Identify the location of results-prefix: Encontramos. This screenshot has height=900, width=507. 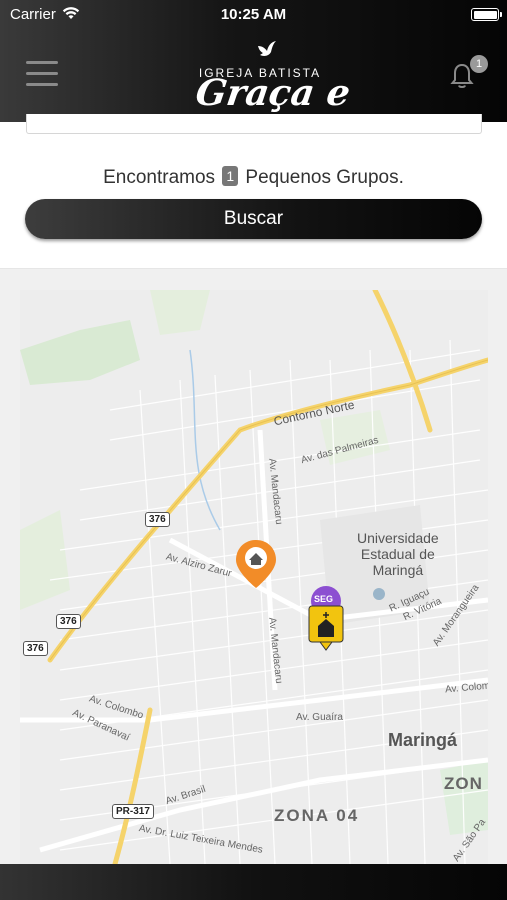
(159, 177).